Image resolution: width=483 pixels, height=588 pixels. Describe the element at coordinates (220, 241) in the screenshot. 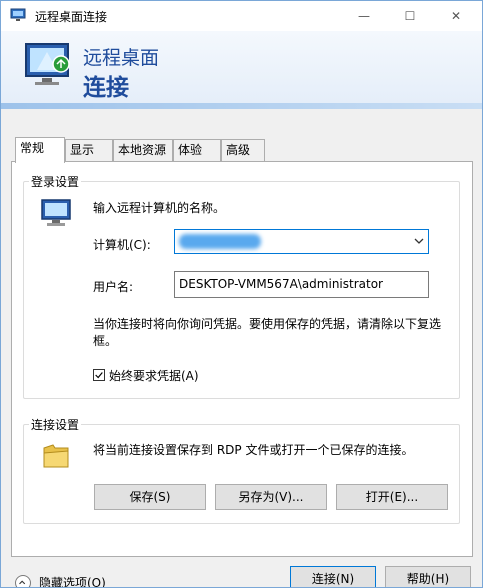

I see `computer-value-redacted` at that location.